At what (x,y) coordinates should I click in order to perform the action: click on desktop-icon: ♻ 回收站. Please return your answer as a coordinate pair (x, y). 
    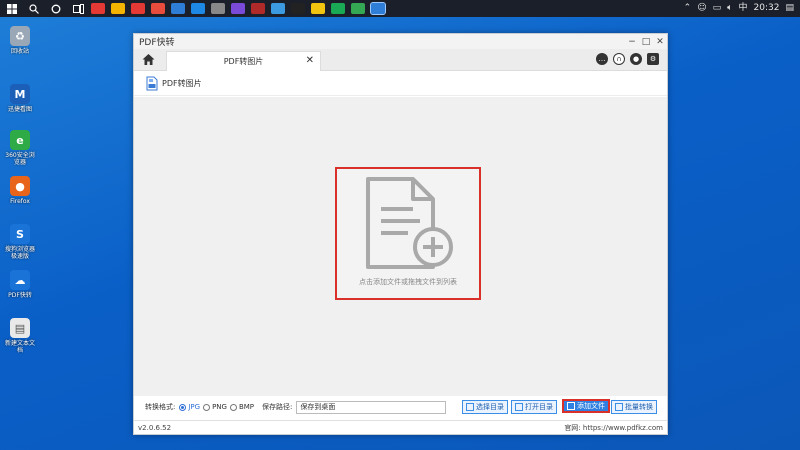
    Looking at the image, I should click on (20, 40).